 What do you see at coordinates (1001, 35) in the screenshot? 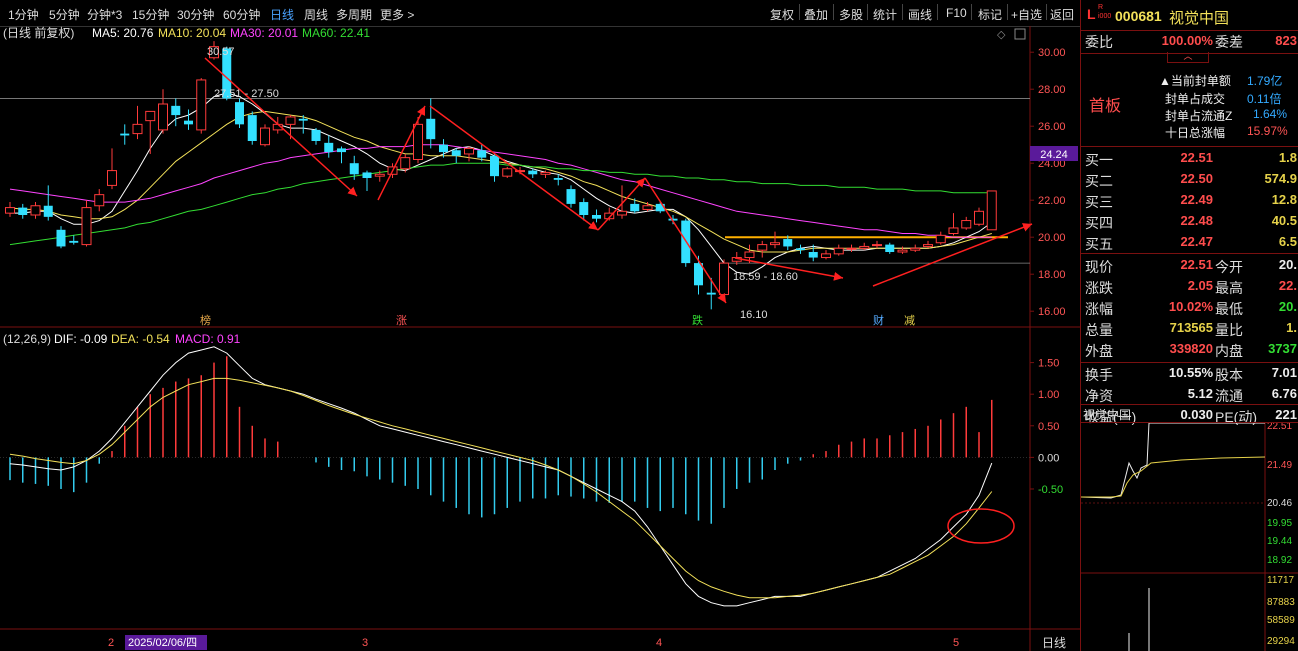
I see `diamond-icon: ◇` at bounding box center [1001, 35].